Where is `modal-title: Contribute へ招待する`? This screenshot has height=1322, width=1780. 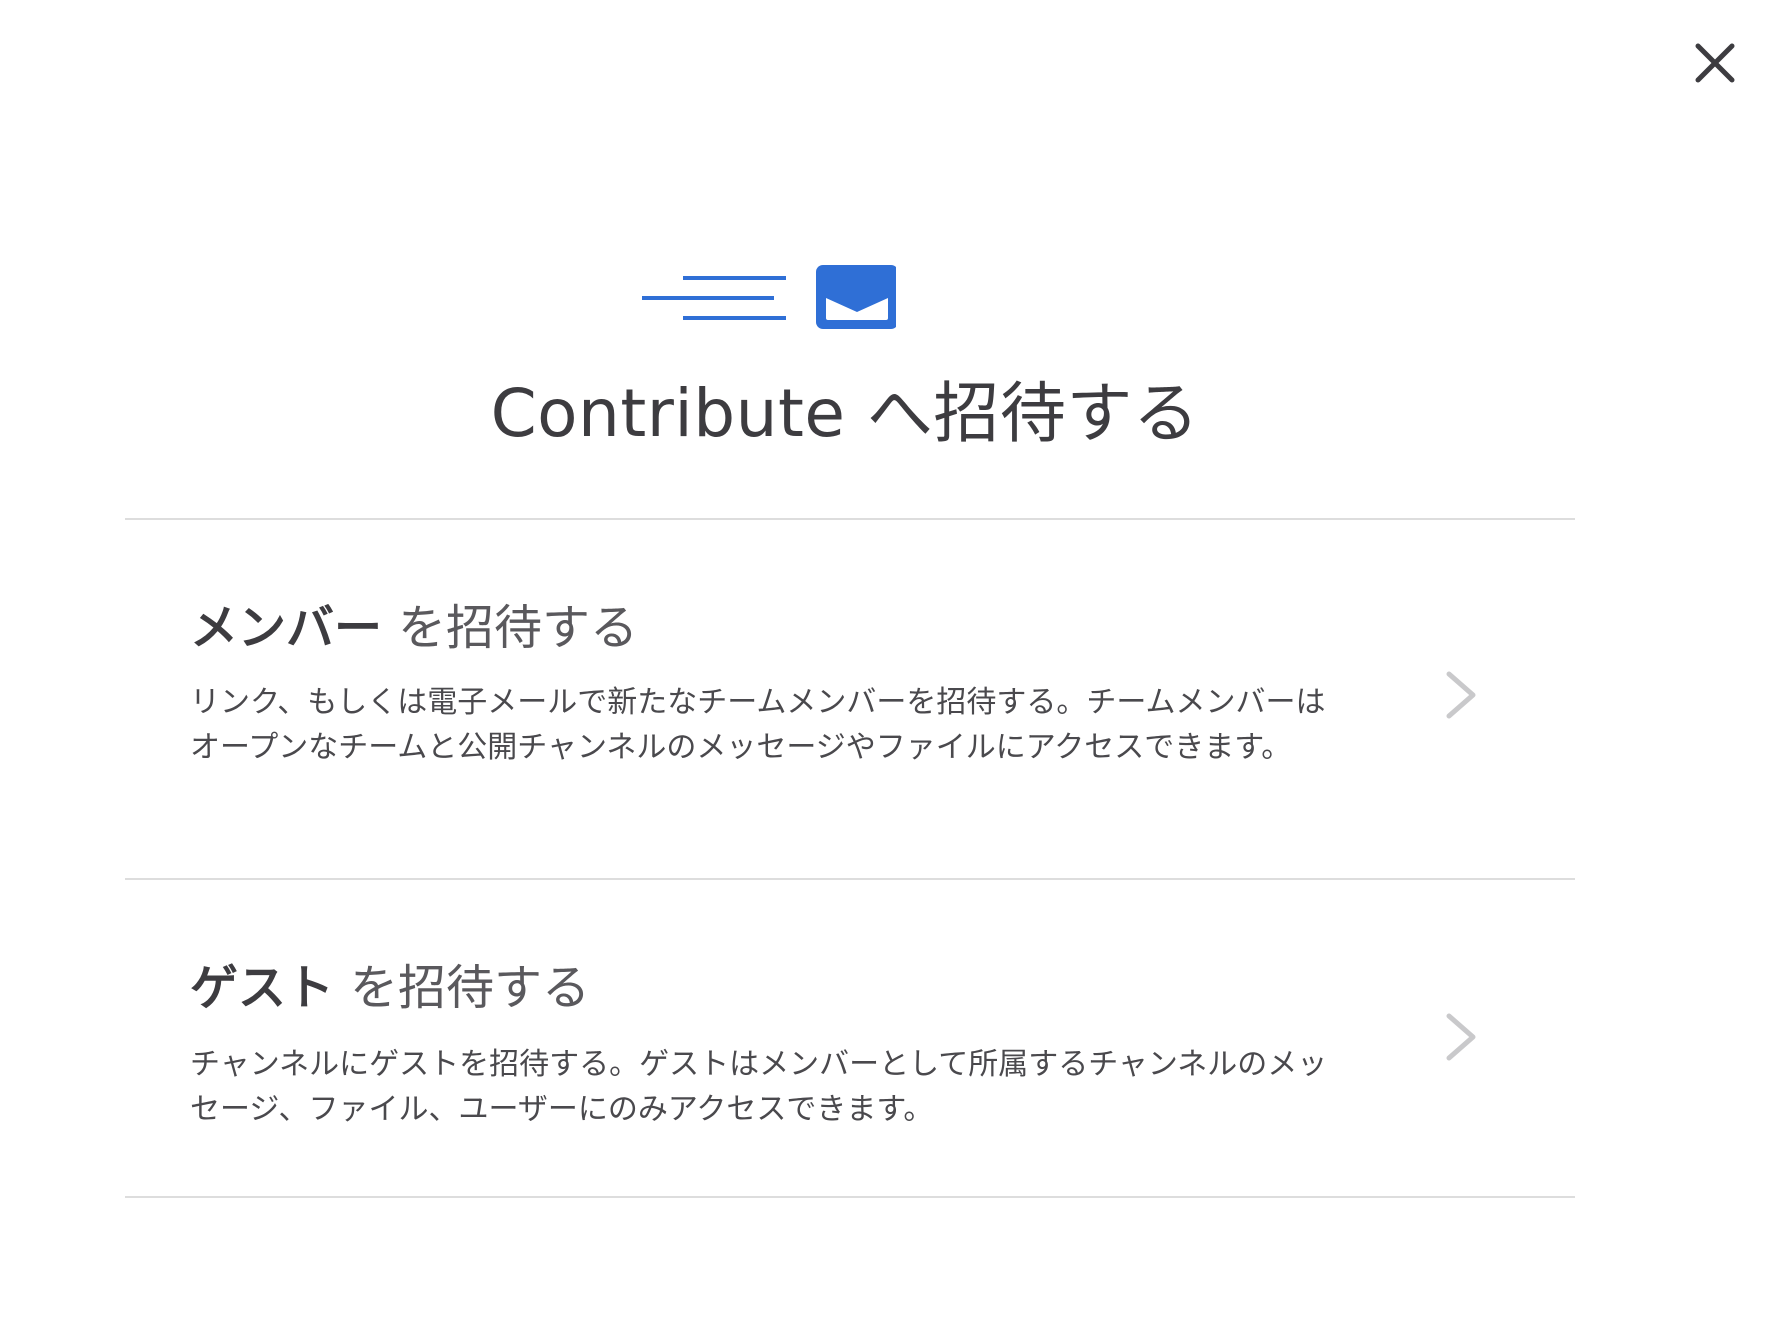
modal-title: Contribute へ招待する is located at coordinates (845, 413).